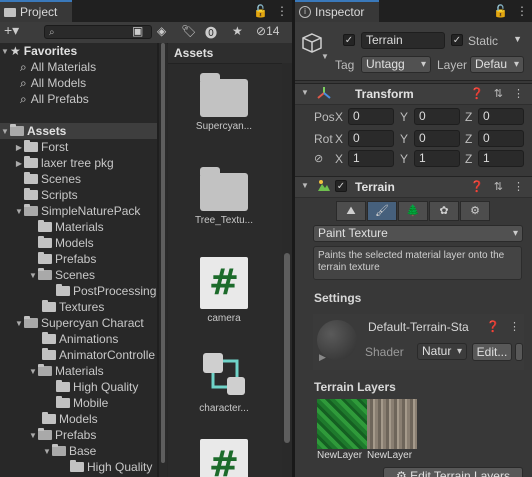 This screenshot has width=532, height=477. What do you see at coordinates (78, 163) in the screenshot?
I see `tree-item: ▶ laxer tree pkg` at bounding box center [78, 163].